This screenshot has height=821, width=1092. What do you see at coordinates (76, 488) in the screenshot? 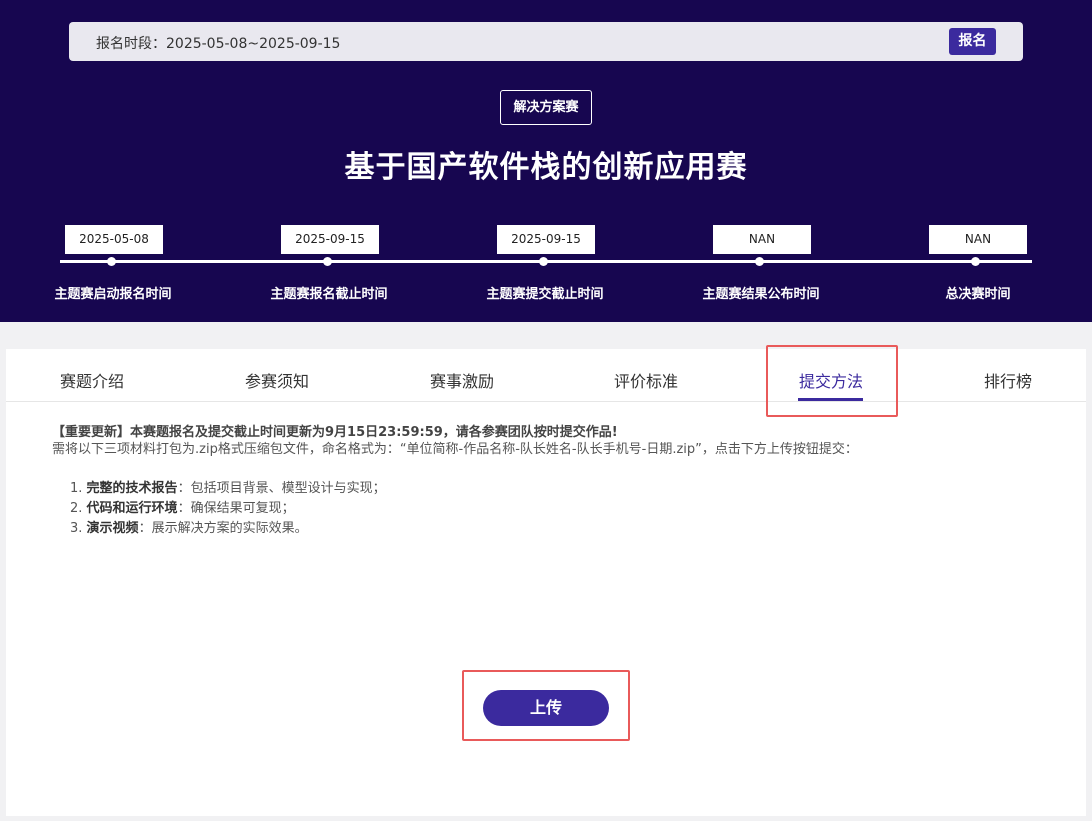
I see `list-number: 1.` at bounding box center [76, 488].